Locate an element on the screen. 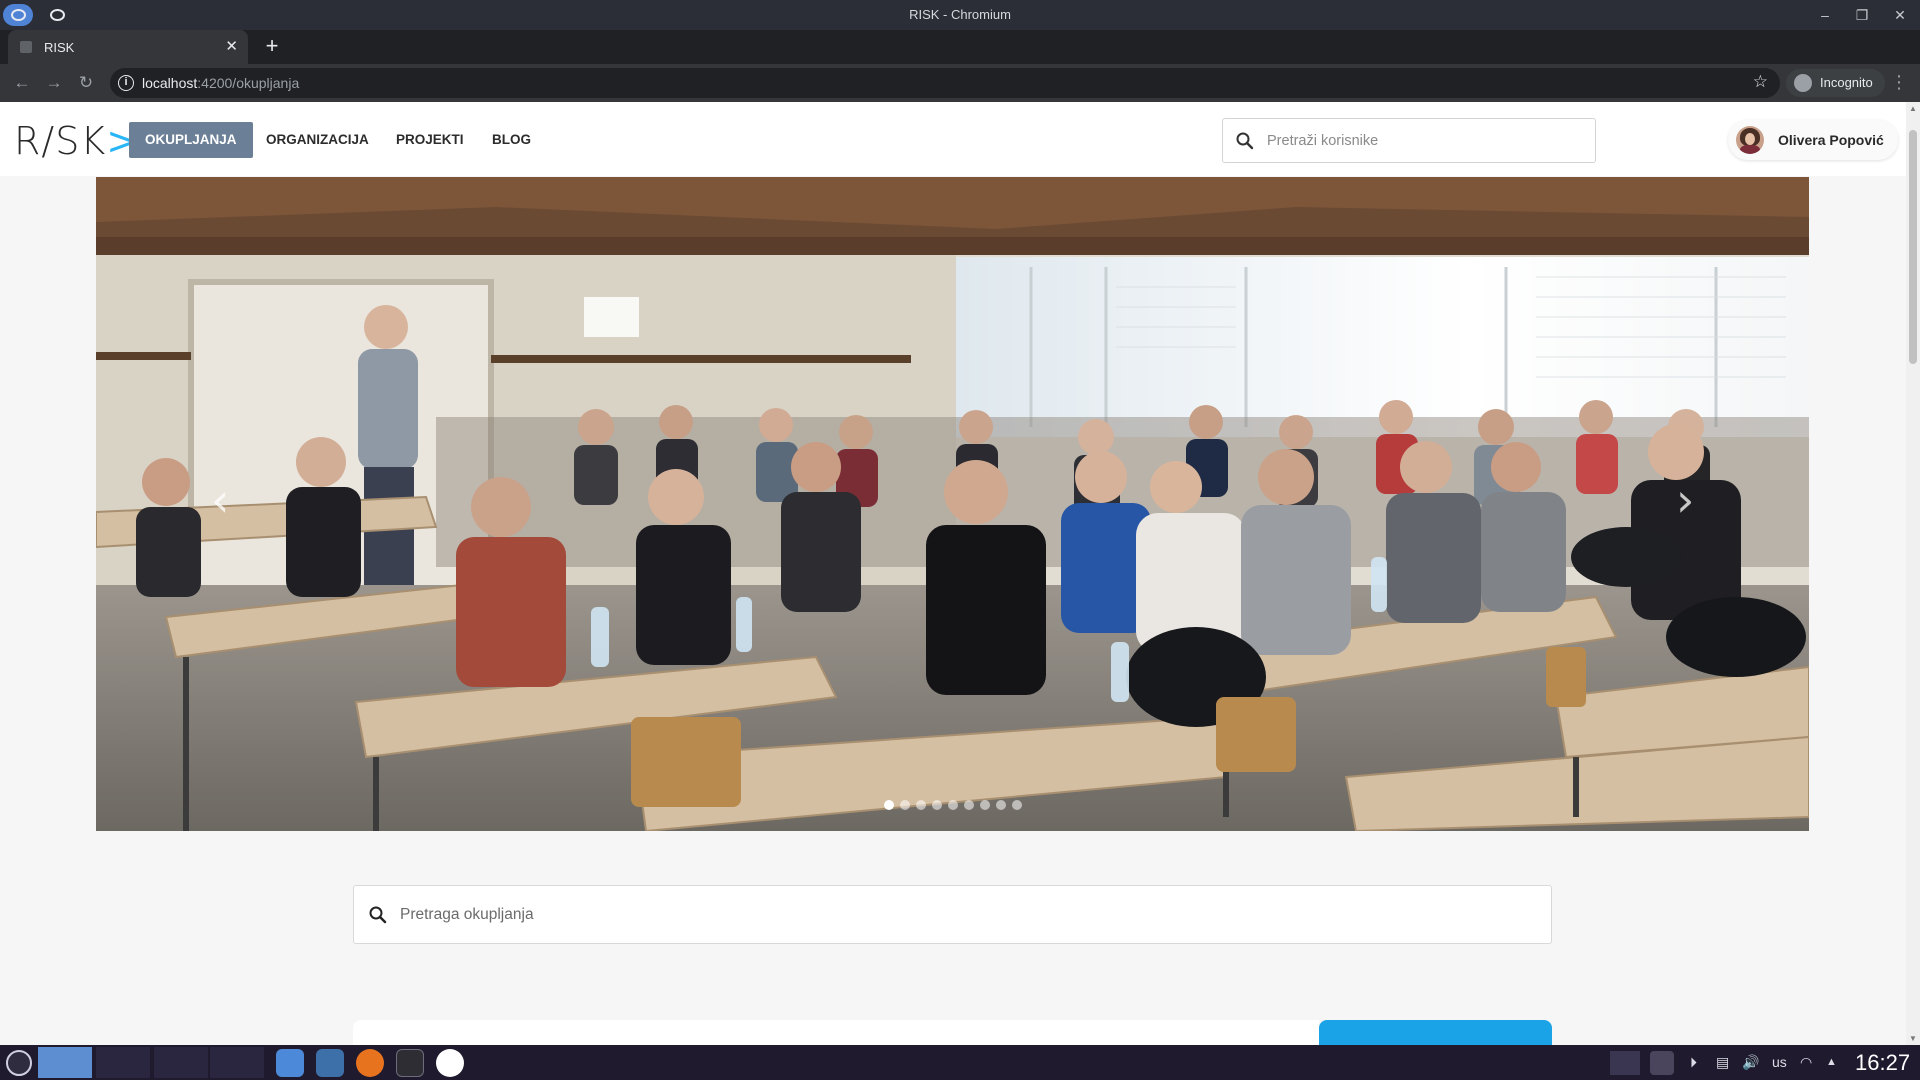 This screenshot has height=1080, width=1920. carousel-indicators is located at coordinates (956, 803).